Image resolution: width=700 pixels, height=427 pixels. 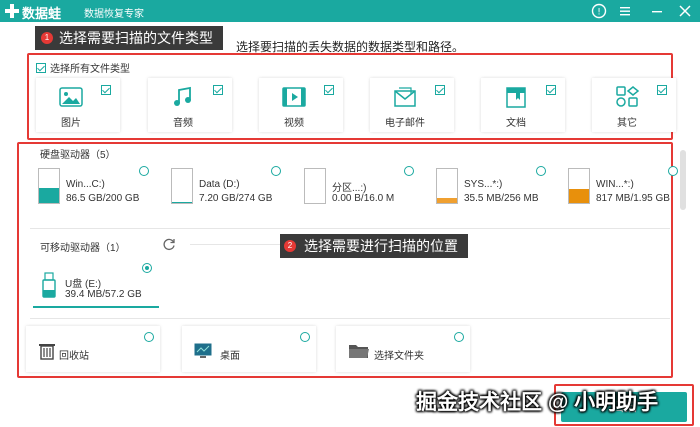 What do you see at coordinates (516, 123) in the screenshot?
I see `file-type-label: 文档` at bounding box center [516, 123].